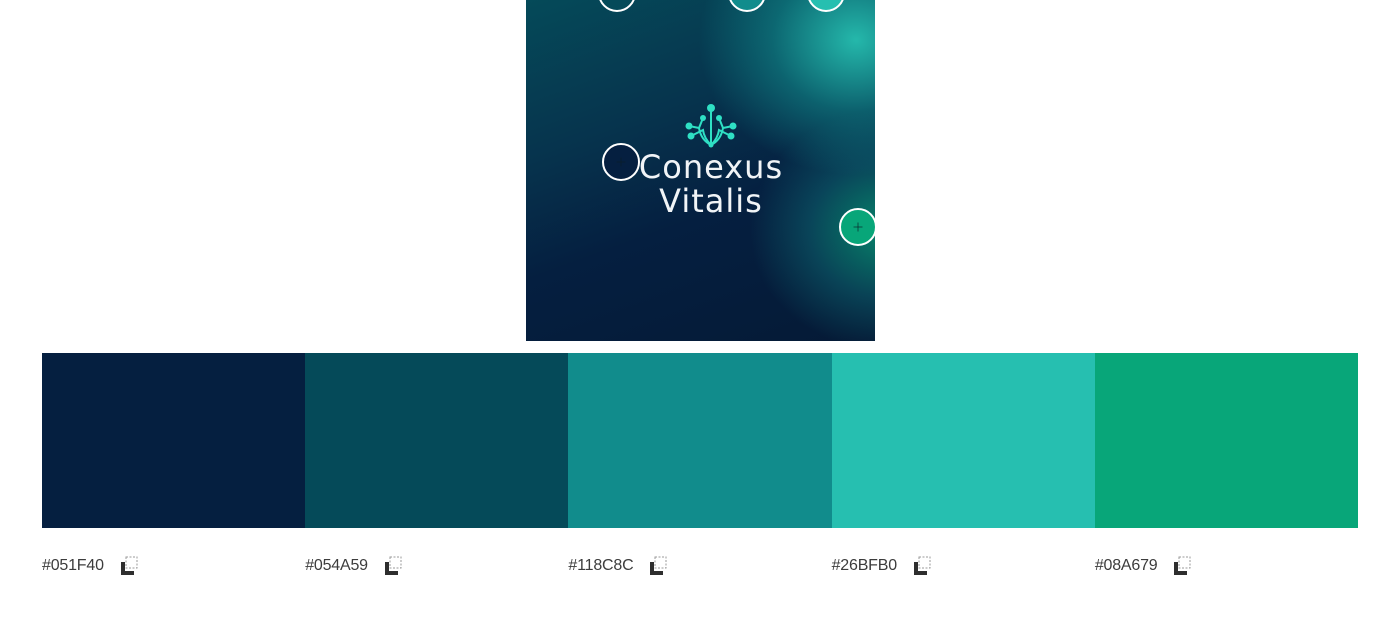 This screenshot has width=1396, height=632. Describe the element at coordinates (1126, 565) in the screenshot. I see `hex-code-label: #08A679` at that location.